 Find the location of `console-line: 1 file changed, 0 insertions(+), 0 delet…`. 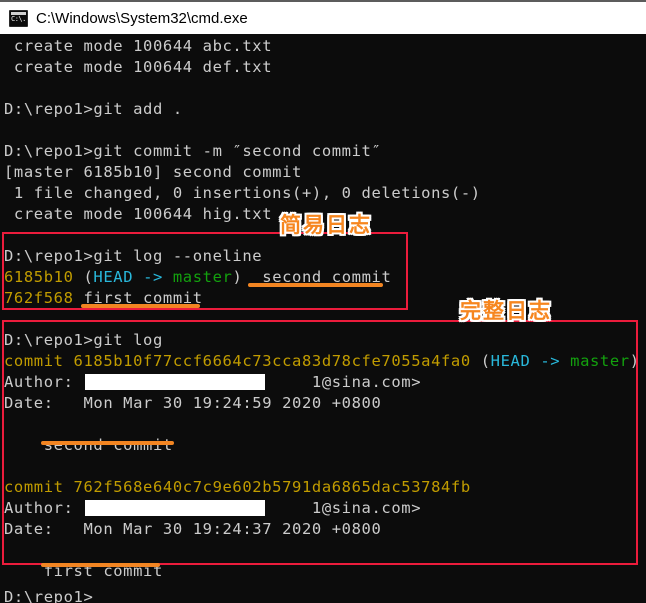

console-line: 1 file changed, 0 insertions(+), 0 delet… is located at coordinates (242, 193).